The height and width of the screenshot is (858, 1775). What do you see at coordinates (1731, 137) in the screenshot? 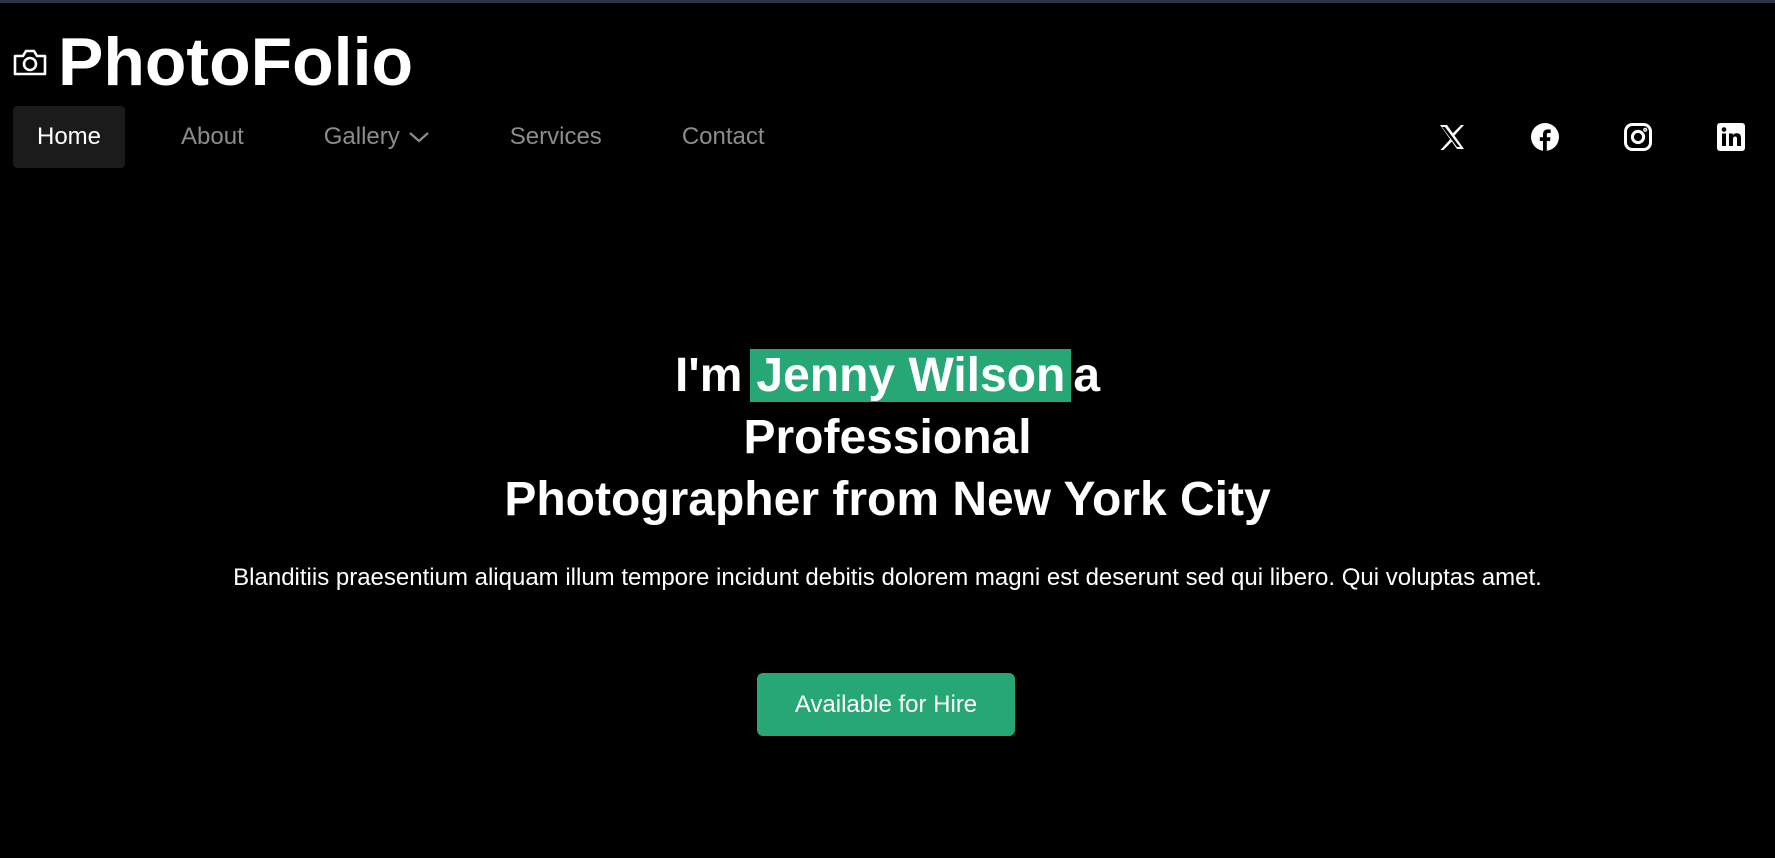
I see `linkedin-icon` at bounding box center [1731, 137].